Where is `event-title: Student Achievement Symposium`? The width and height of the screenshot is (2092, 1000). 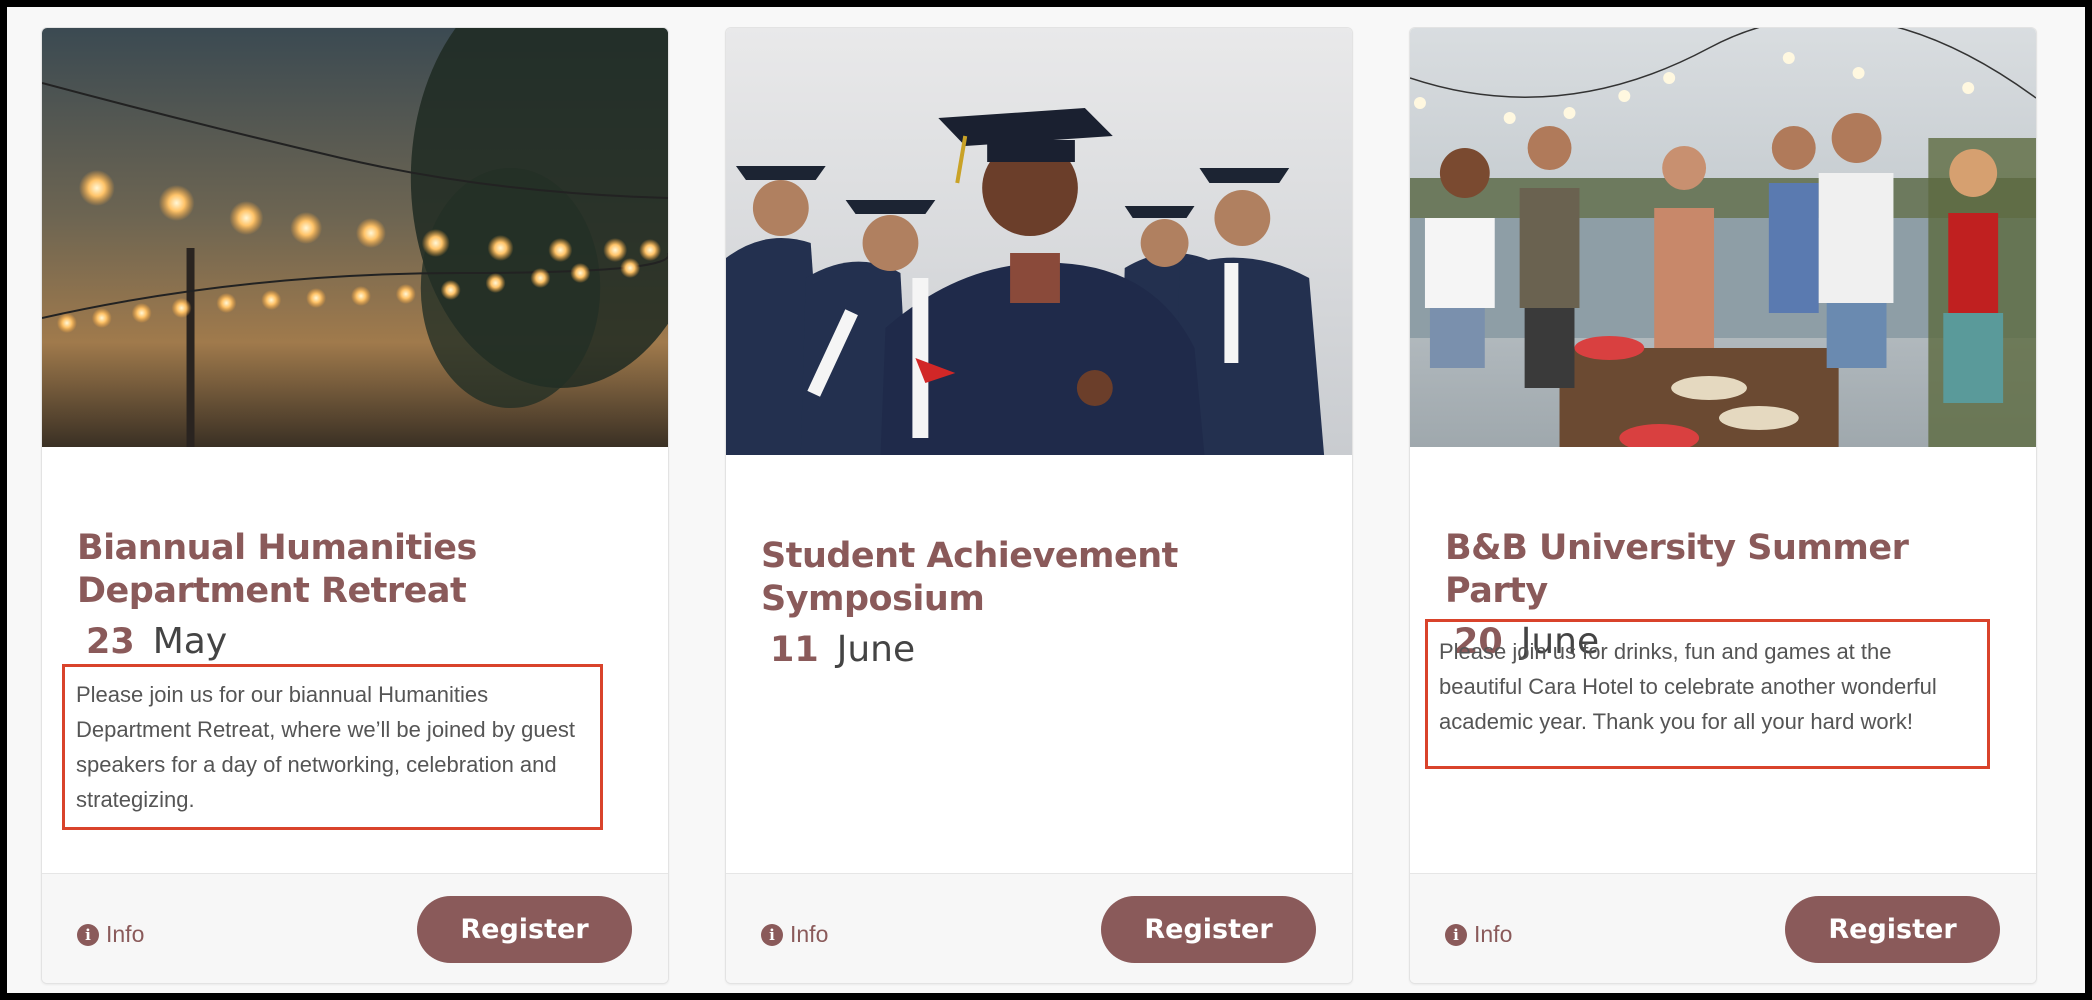 event-title: Student Achievement Symposium is located at coordinates (969, 577).